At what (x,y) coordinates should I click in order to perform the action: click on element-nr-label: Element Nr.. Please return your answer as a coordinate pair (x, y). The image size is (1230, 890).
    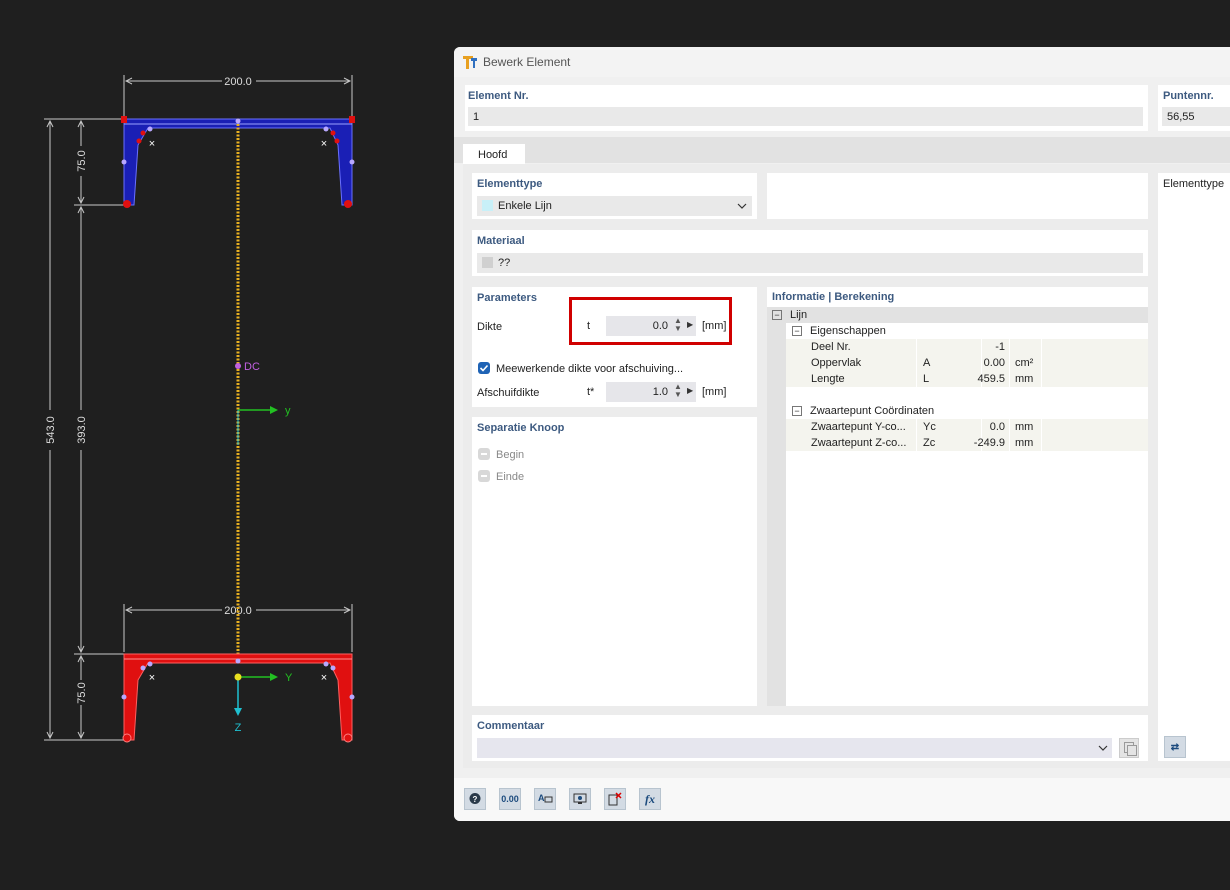
    Looking at the image, I should click on (498, 96).